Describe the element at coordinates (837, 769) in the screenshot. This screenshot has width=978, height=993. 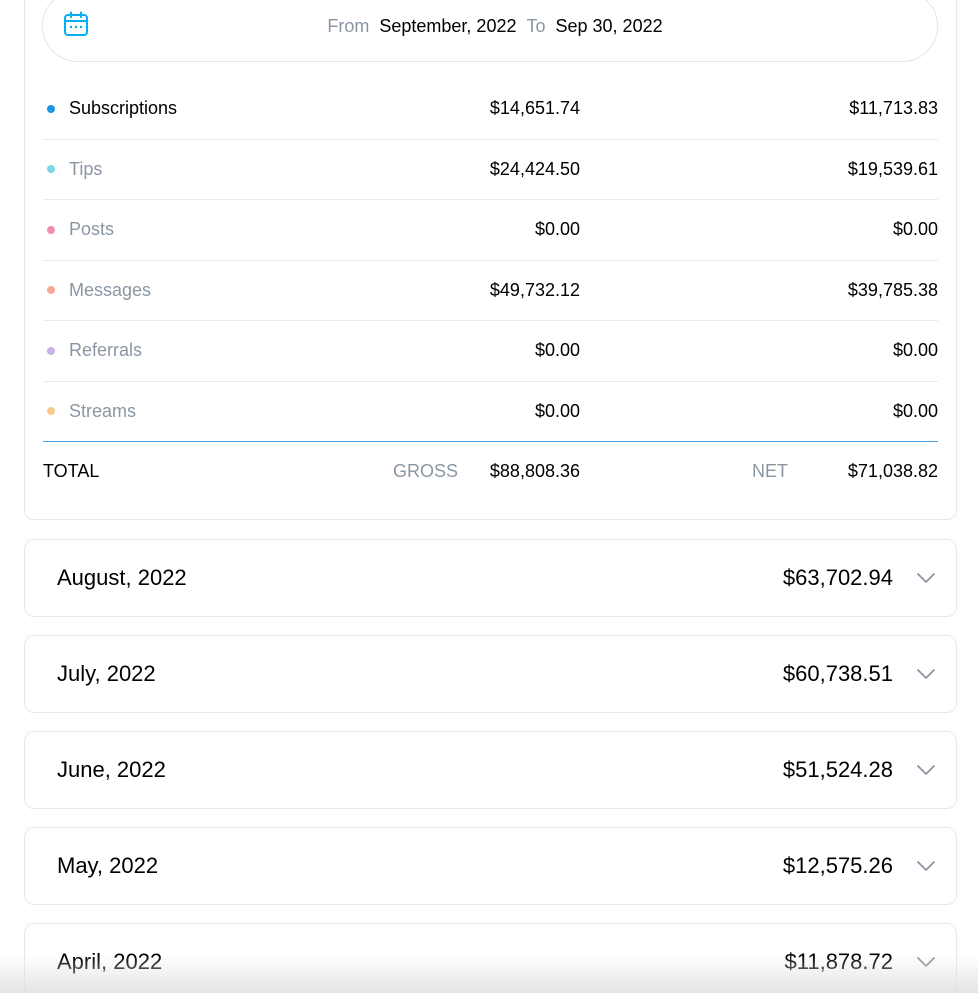
I see `month-value: $51,524.28` at that location.